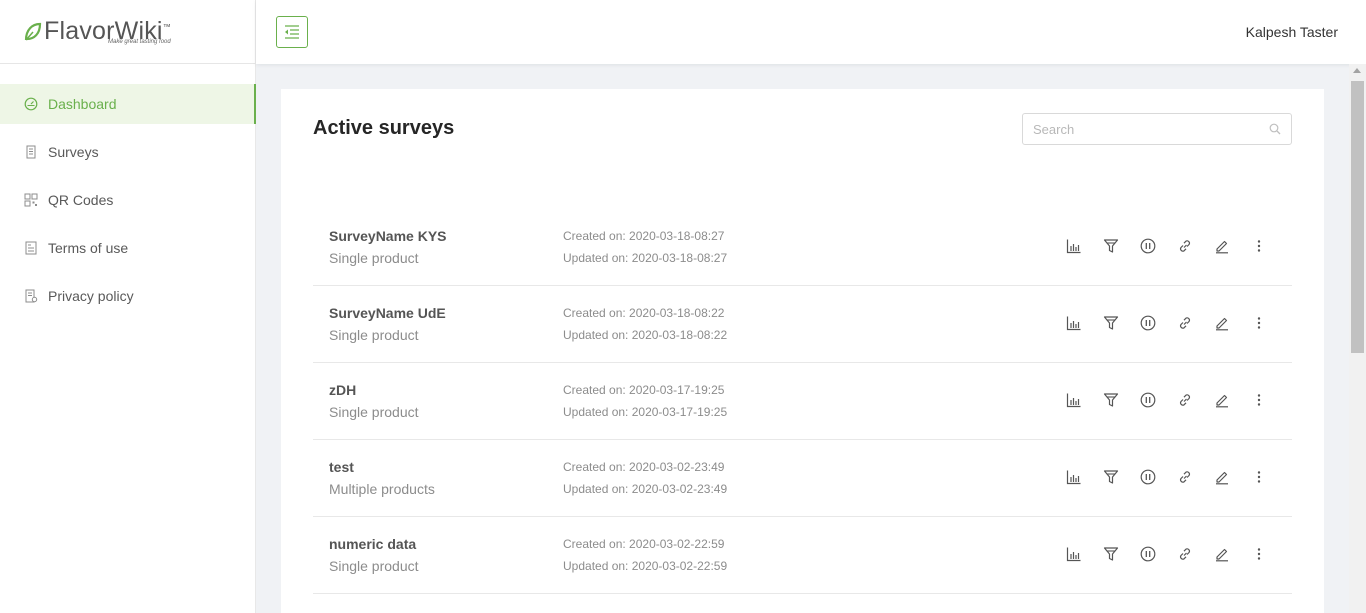 Image resolution: width=1366 pixels, height=613 pixels. I want to click on survey-updated-date: Updated on: 2020-03-17-19:25, so click(645, 412).